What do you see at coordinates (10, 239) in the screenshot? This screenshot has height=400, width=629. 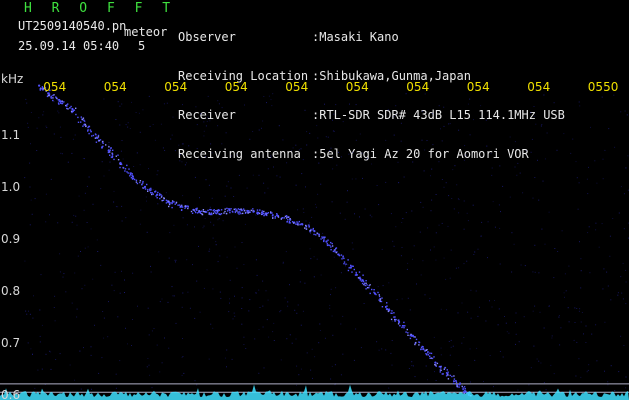 I see `y-tick-label: 0.9` at bounding box center [10, 239].